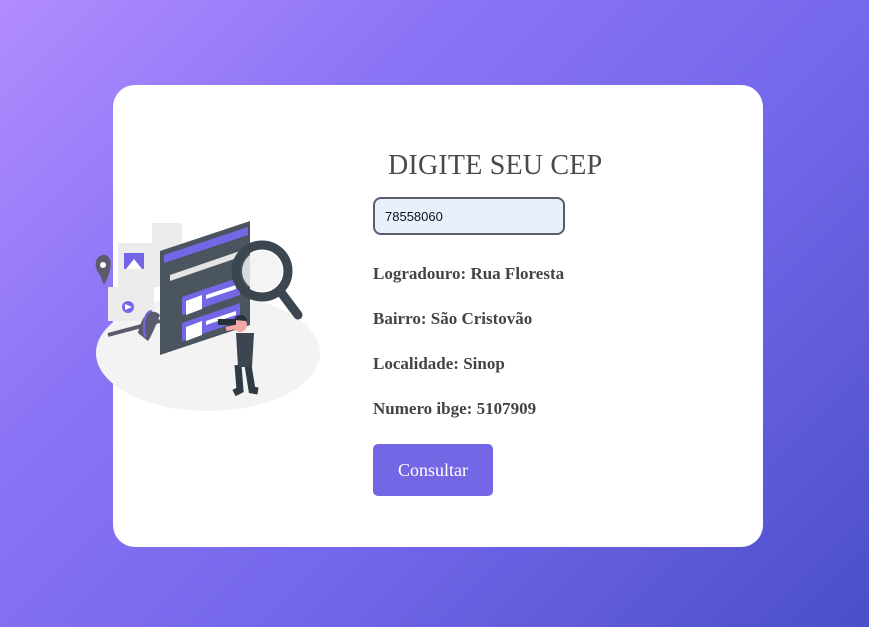 The height and width of the screenshot is (627, 869). Describe the element at coordinates (400, 318) in the screenshot. I see `bairro-label: Bairro:` at that location.